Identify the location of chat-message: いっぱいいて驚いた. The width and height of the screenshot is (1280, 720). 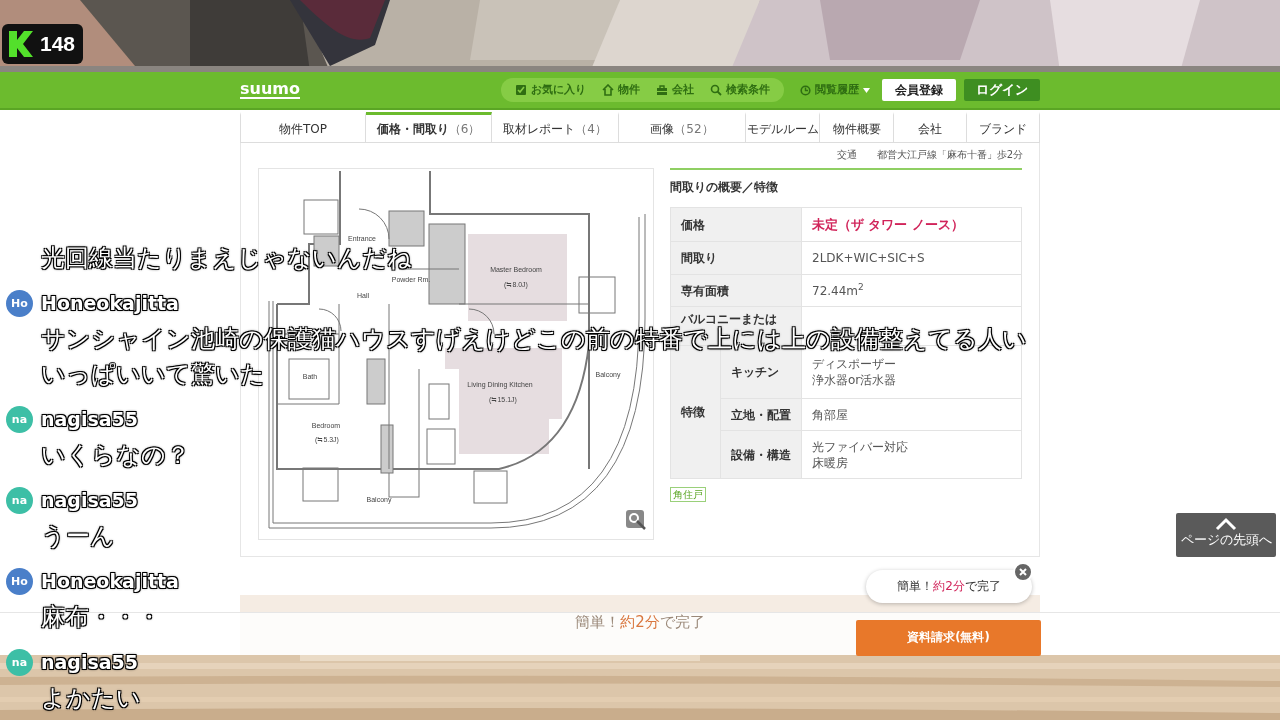
(153, 374).